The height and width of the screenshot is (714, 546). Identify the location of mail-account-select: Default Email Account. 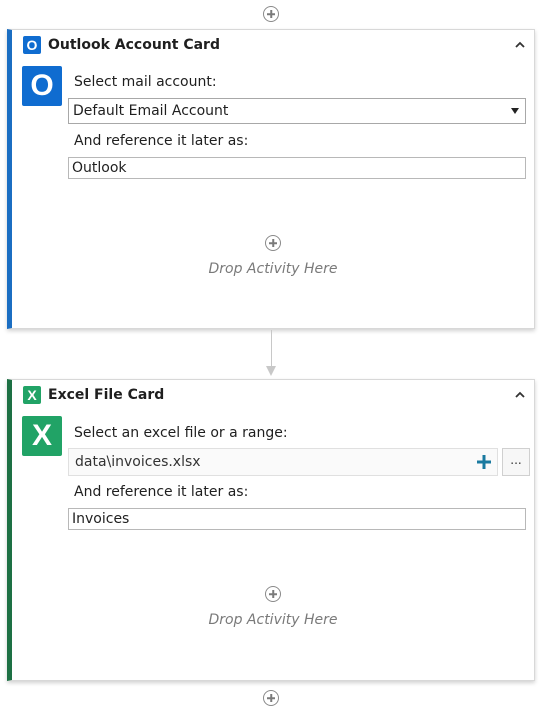
(297, 111).